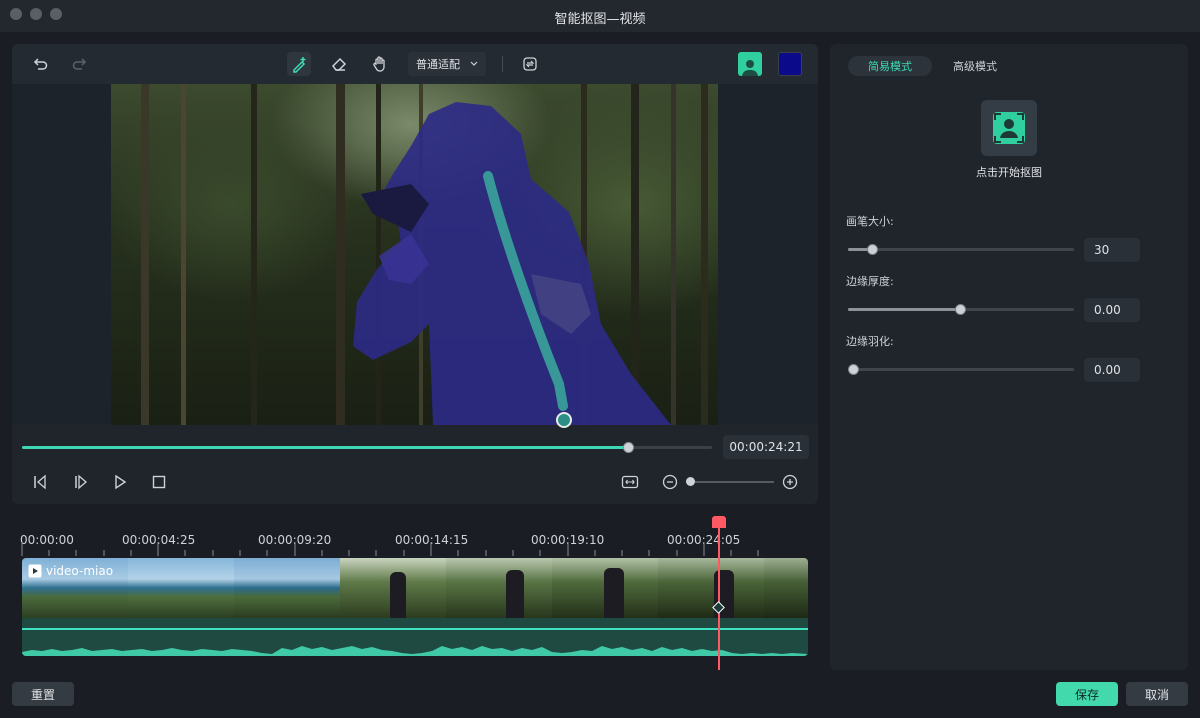 The image size is (1200, 718). I want to click on chevron-down-icon, so click(474, 63).